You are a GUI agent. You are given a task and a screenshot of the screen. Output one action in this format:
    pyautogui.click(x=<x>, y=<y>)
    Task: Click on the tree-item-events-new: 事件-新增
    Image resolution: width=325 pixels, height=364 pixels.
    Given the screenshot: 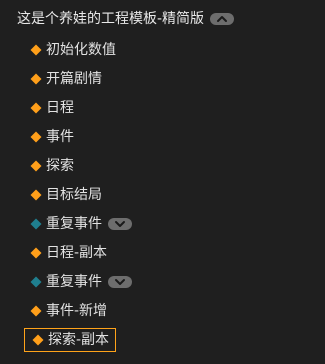 What is the action you would take?
    pyautogui.click(x=68, y=311)
    